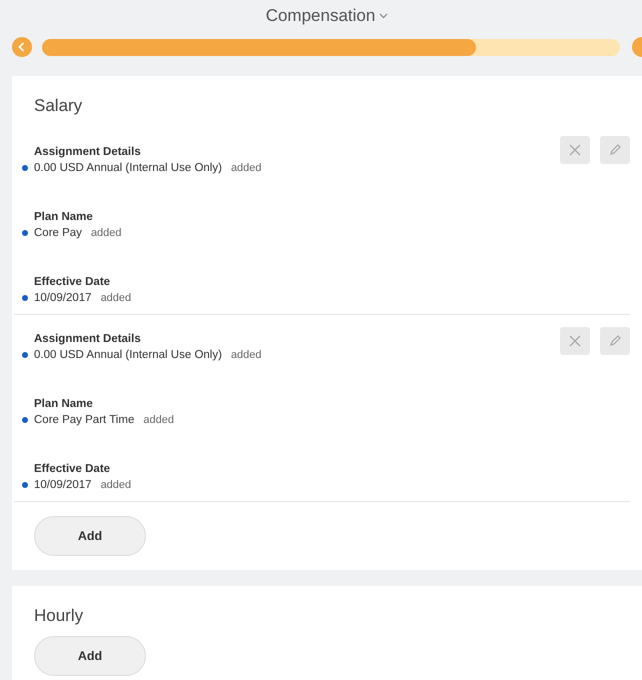 This screenshot has height=680, width=642. Describe the element at coordinates (59, 616) in the screenshot. I see `section-title: Hourly` at that location.